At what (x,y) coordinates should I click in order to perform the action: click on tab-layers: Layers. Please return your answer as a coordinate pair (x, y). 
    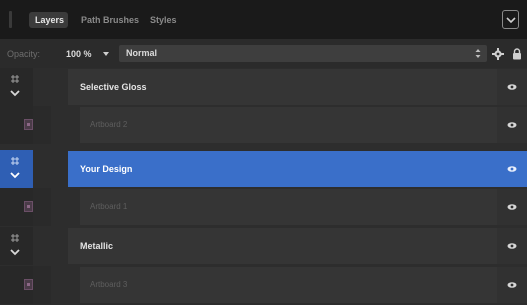
    Looking at the image, I should click on (48, 20).